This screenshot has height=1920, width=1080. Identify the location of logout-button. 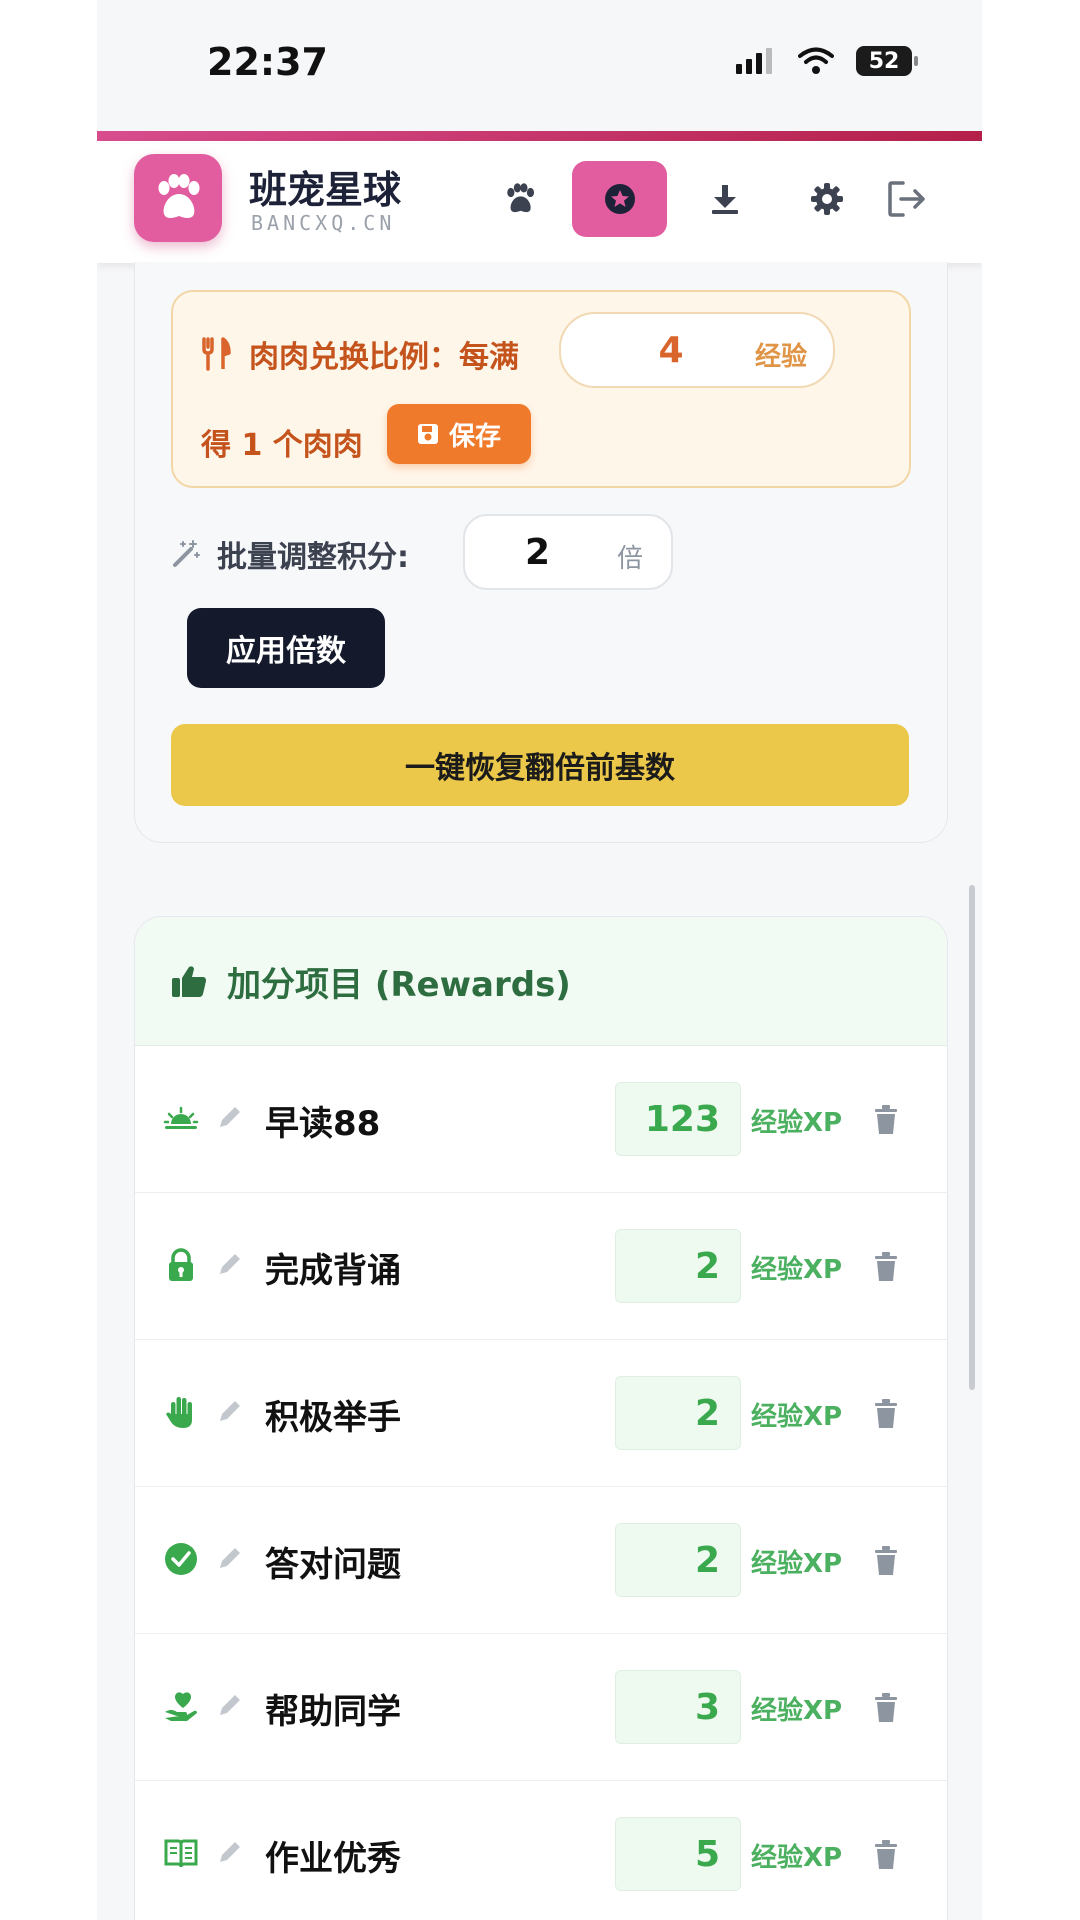
(907, 199).